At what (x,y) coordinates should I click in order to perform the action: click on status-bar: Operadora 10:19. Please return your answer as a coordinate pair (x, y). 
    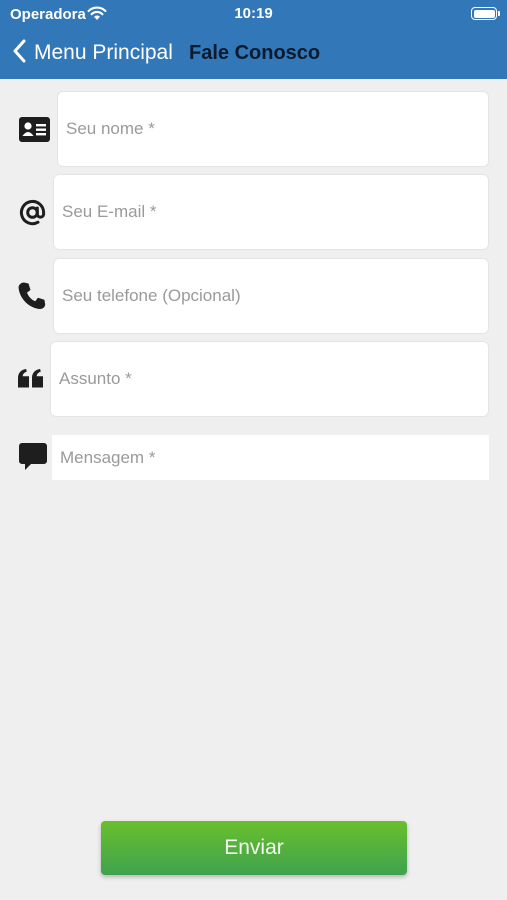
    Looking at the image, I should click on (253, 14).